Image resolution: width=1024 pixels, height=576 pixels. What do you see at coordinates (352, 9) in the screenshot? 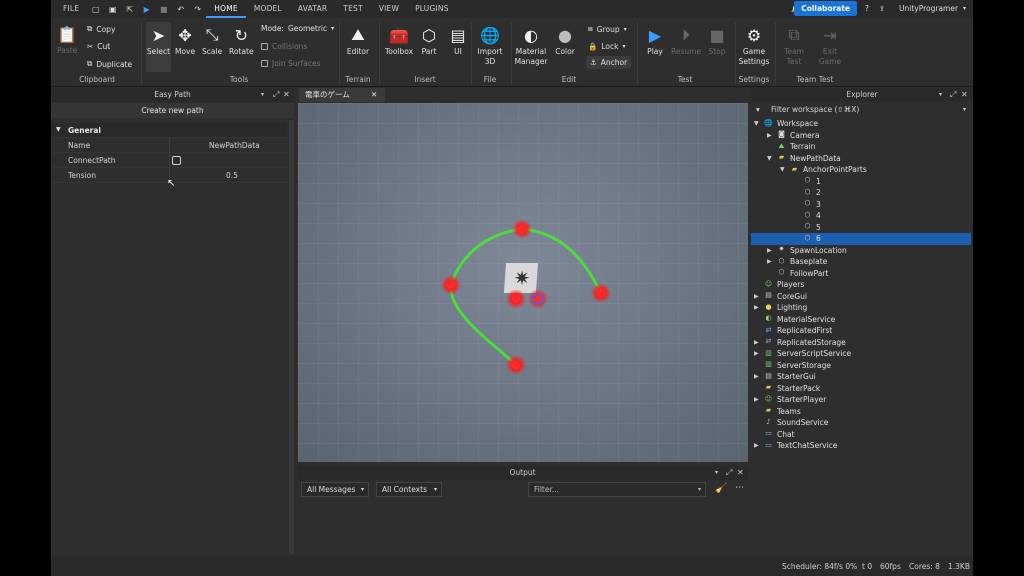
I see `tab-test: TEST` at bounding box center [352, 9].